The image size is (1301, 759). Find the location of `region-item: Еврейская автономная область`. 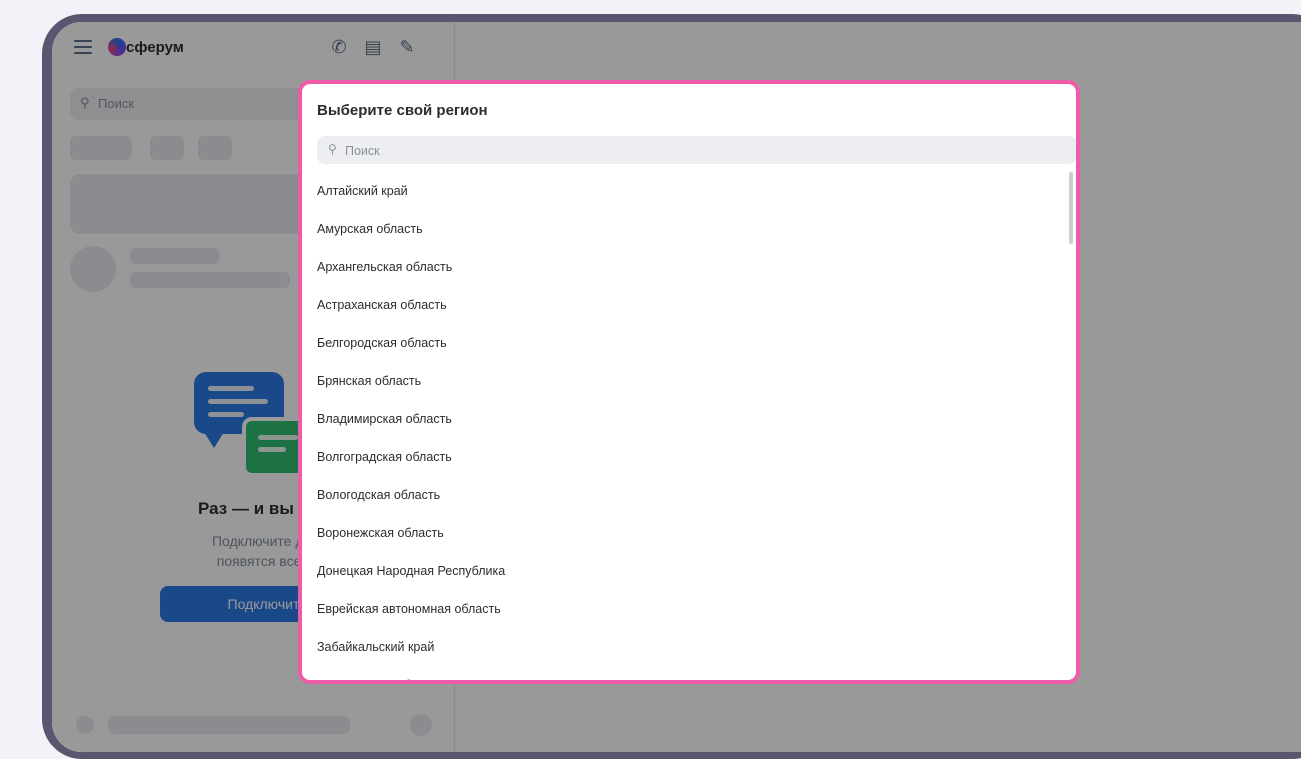

region-item: Еврейская автономная область is located at coordinates (687, 609).